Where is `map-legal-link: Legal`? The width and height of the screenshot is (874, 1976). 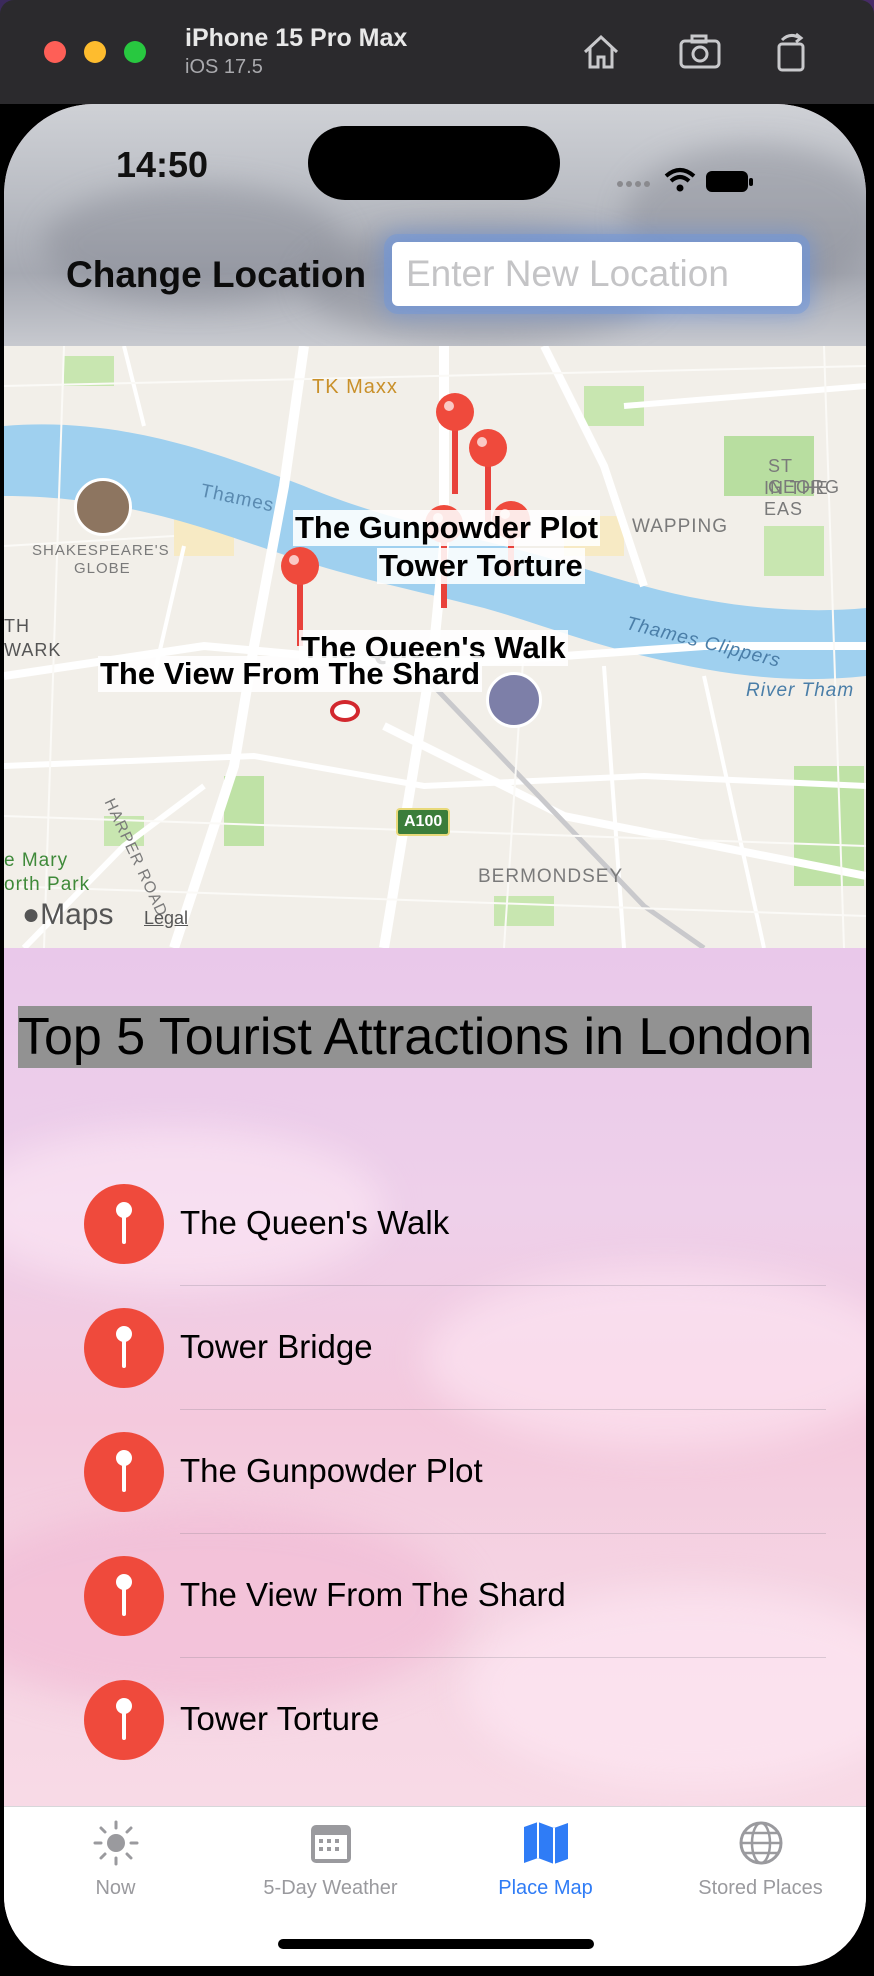
map-legal-link: Legal is located at coordinates (166, 918).